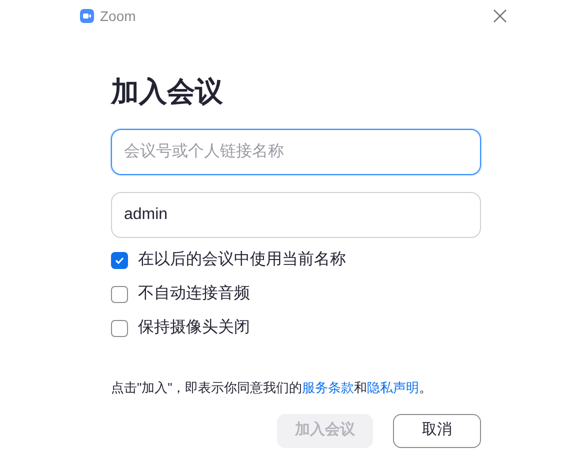  I want to click on option-label: 保持摄像头关闭, so click(194, 328).